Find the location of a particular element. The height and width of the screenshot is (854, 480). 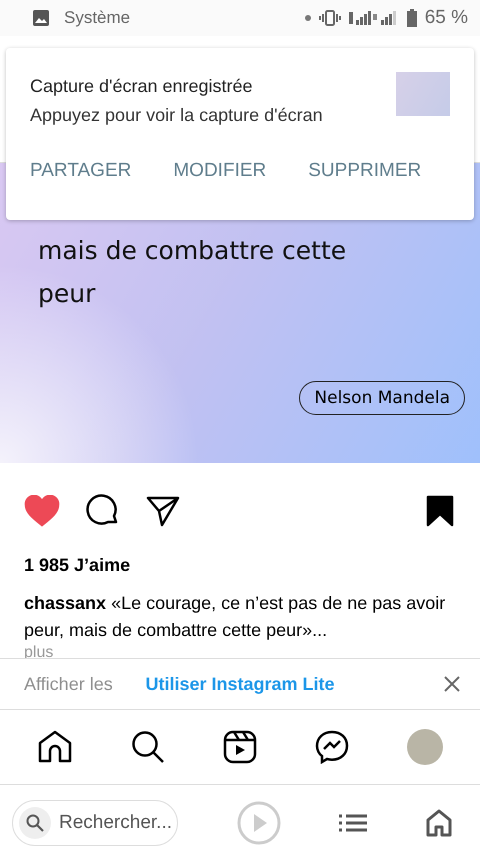

likes-count: 1 985 J’aime is located at coordinates (77, 565).